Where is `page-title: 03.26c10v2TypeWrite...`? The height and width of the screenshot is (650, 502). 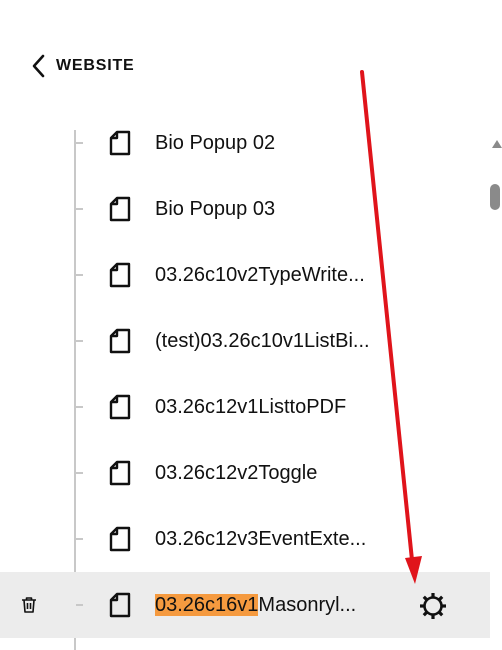
page-title: 03.26c10v2TypeWrite... is located at coordinates (260, 275).